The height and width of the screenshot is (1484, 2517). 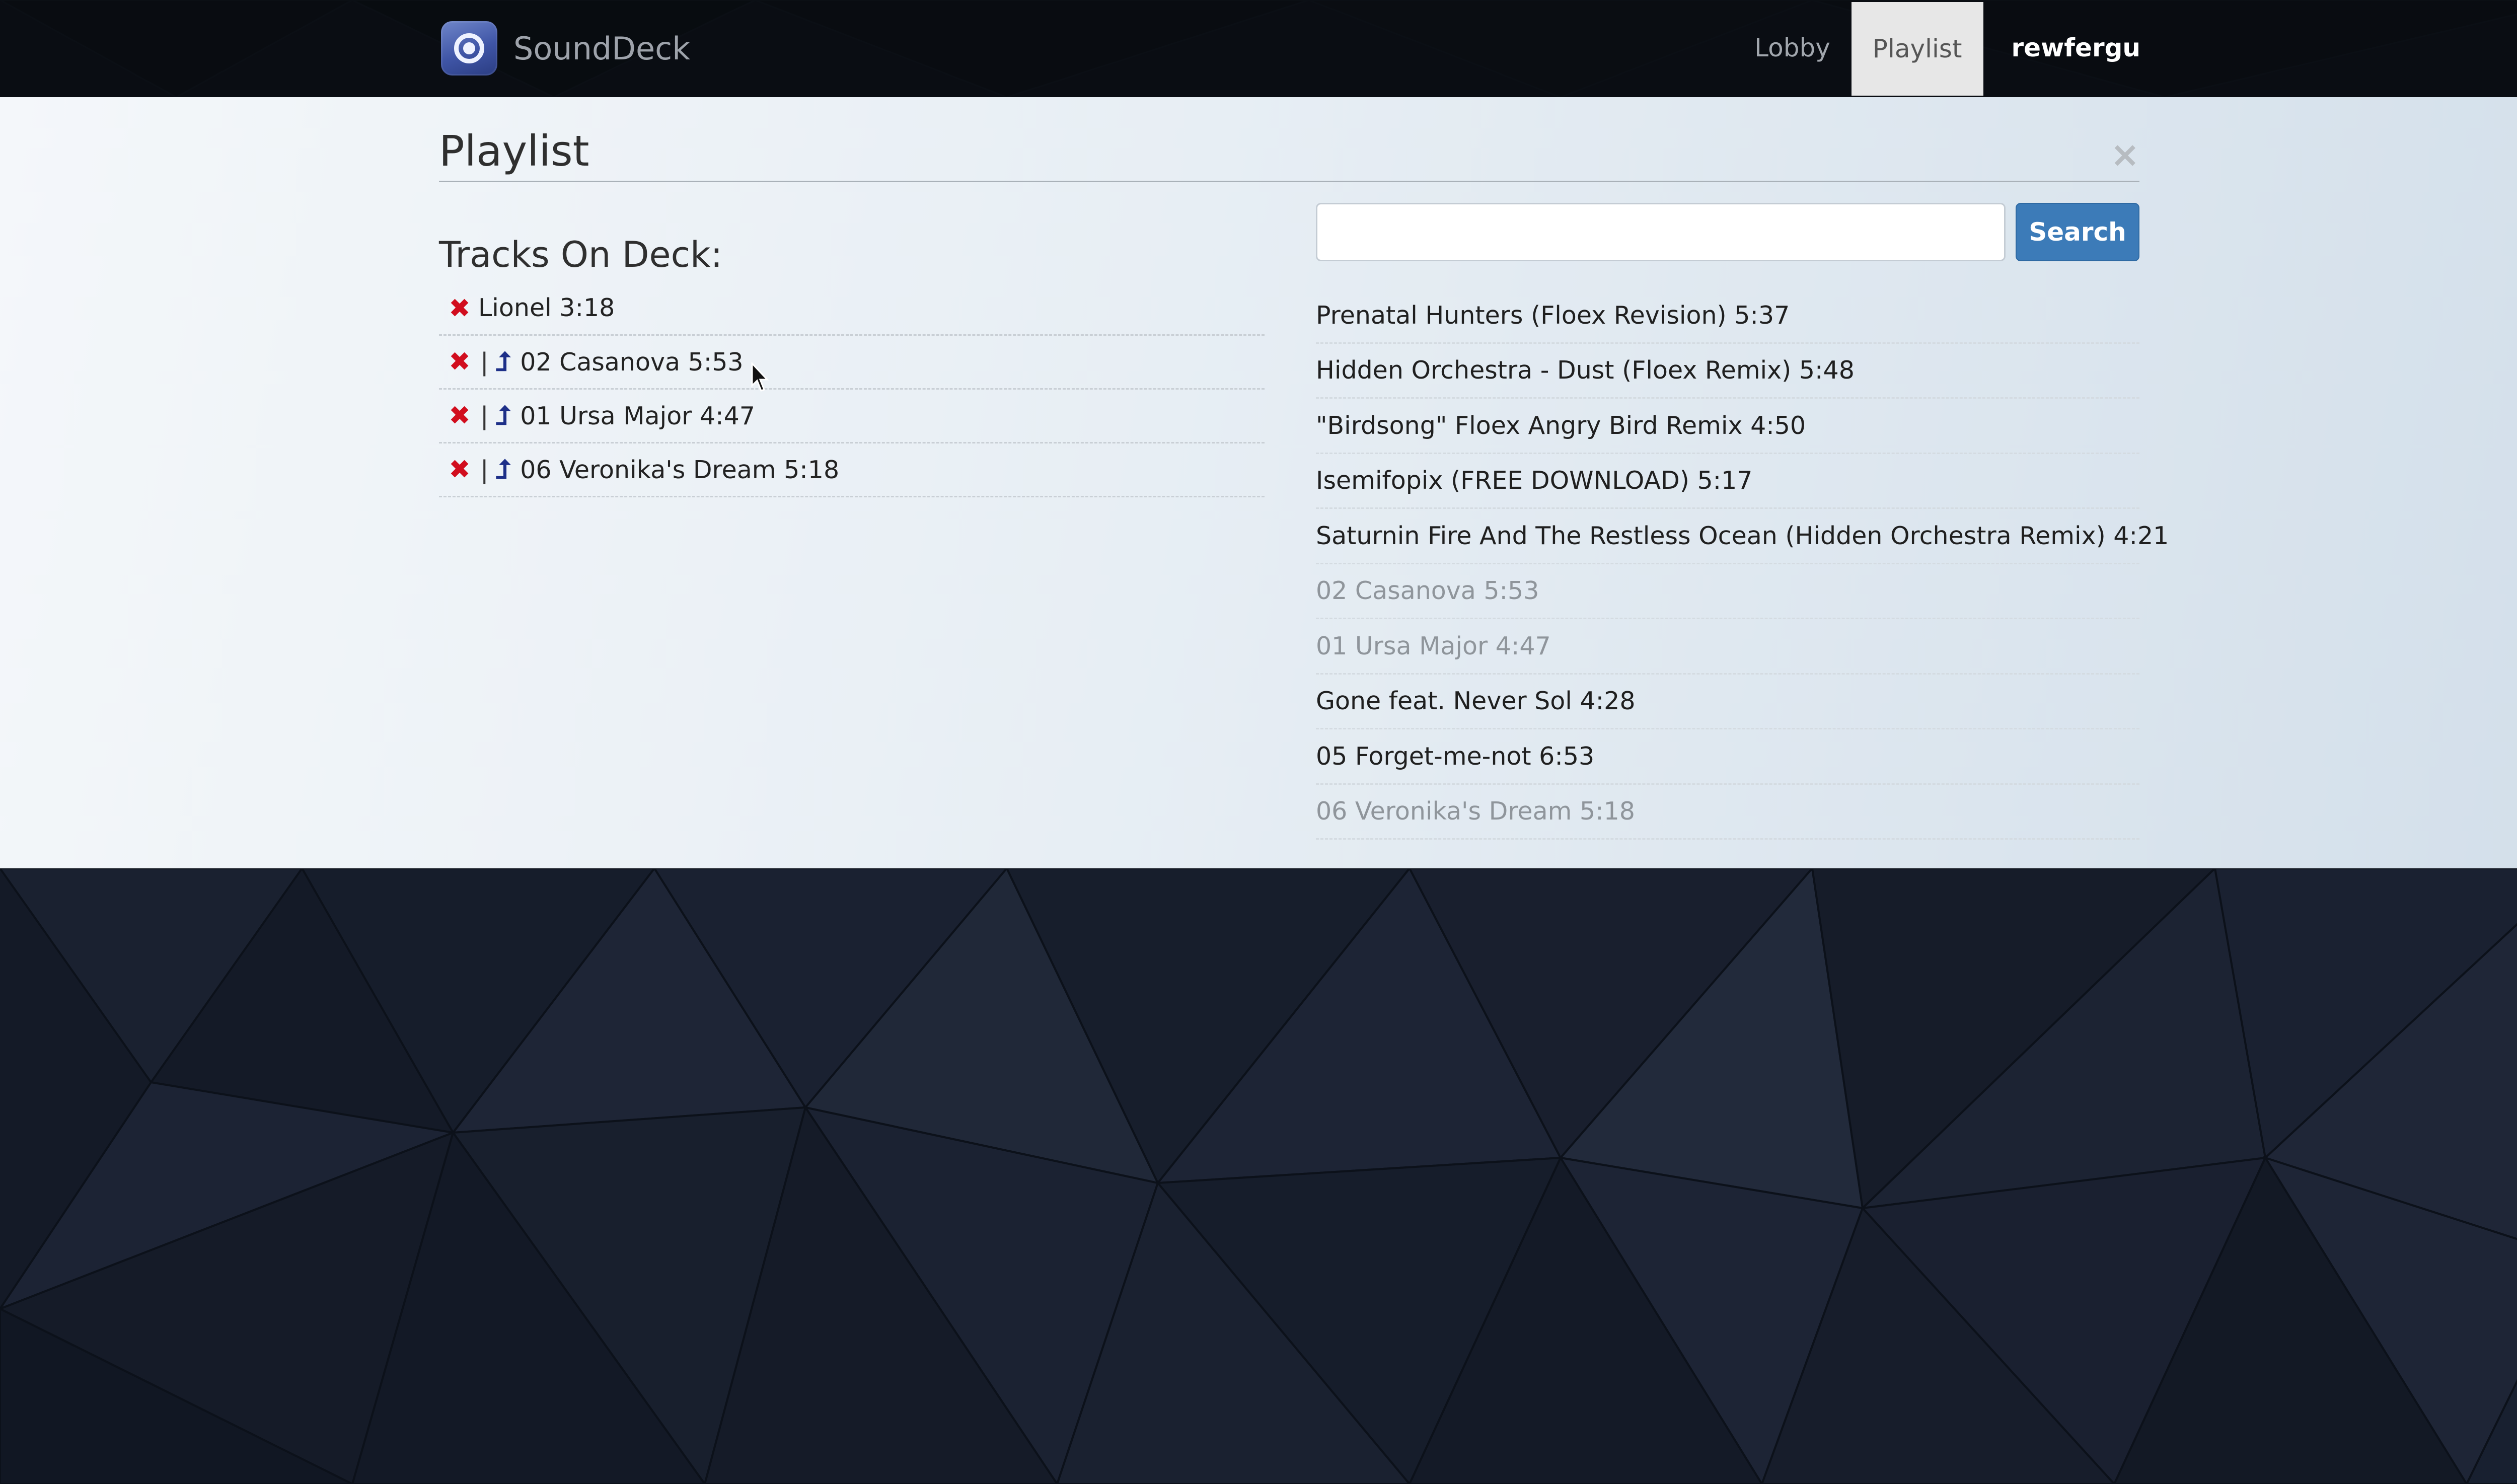 What do you see at coordinates (1661, 232) in the screenshot?
I see `search-input` at bounding box center [1661, 232].